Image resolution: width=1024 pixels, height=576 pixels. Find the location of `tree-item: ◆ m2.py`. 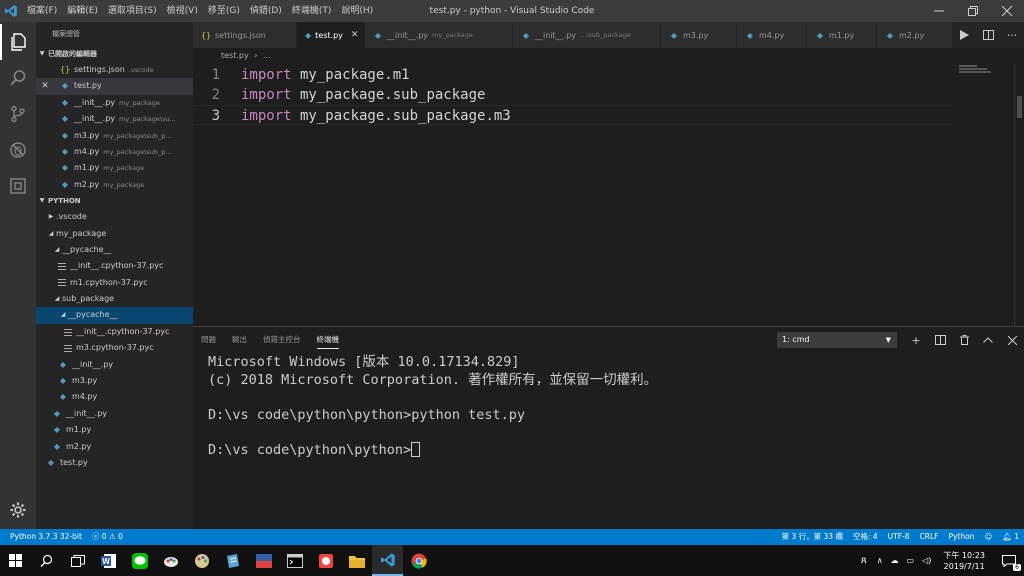

tree-item: ◆ m2.py is located at coordinates (114, 447).